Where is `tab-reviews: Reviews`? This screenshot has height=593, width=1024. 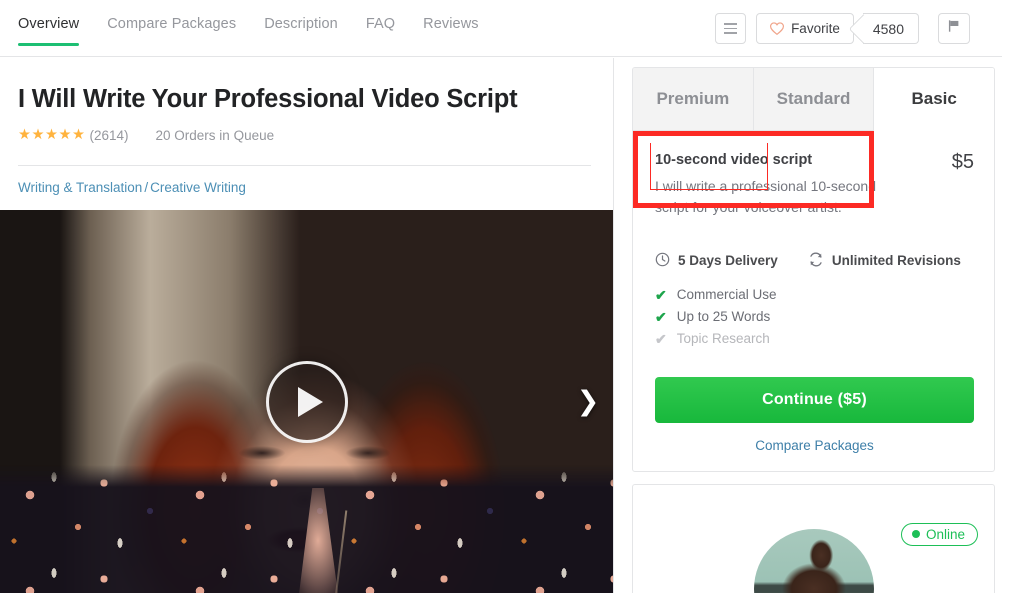
tab-reviews: Reviews is located at coordinates (451, 31).